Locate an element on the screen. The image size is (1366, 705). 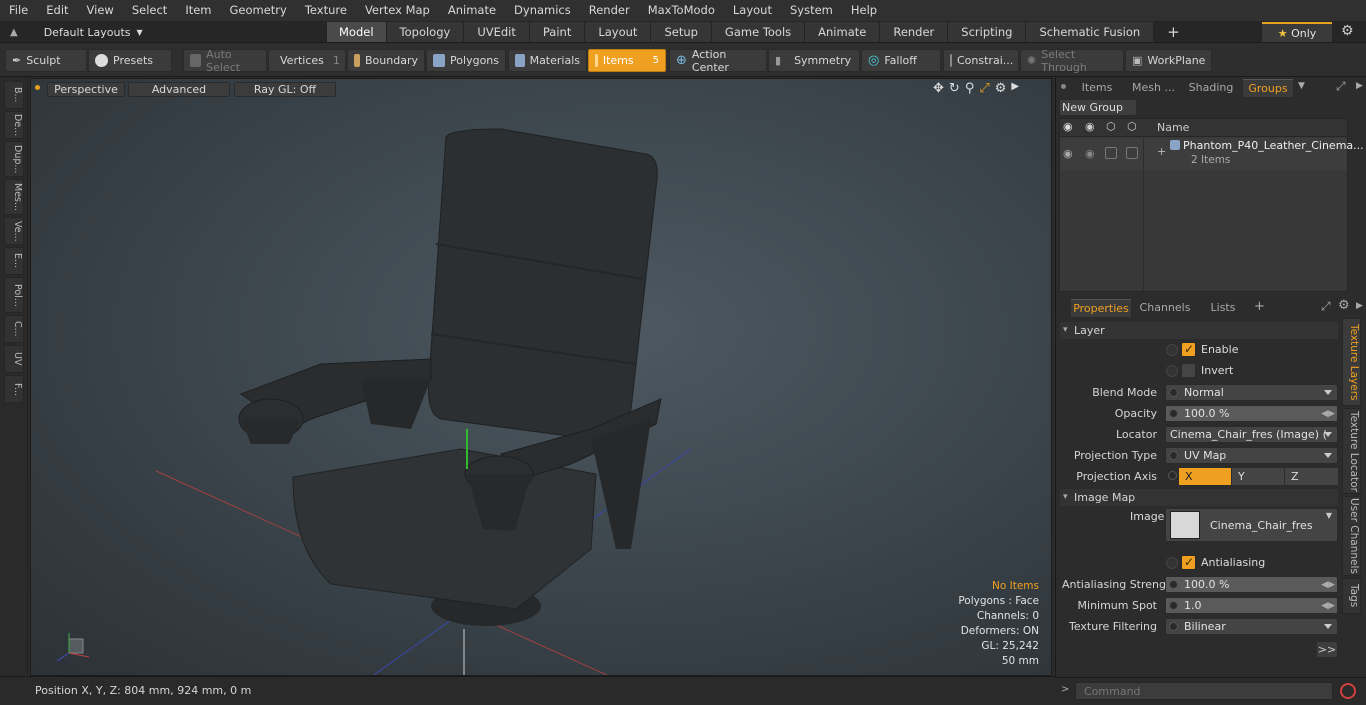
layout-selector: ▲ Default Layouts ▼ is located at coordinates (71, 32).